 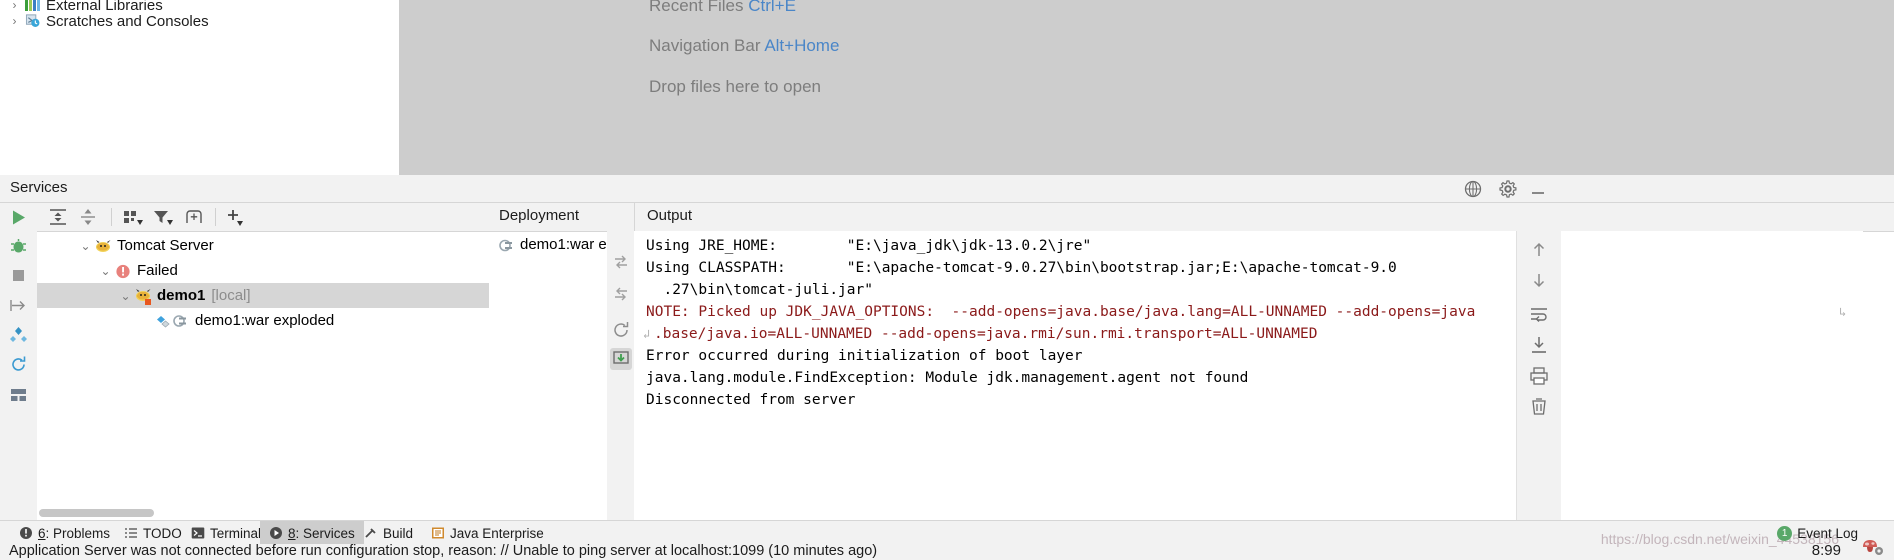 What do you see at coordinates (802, 45) in the screenshot?
I see `hint-shortcut: Alt+Home` at bounding box center [802, 45].